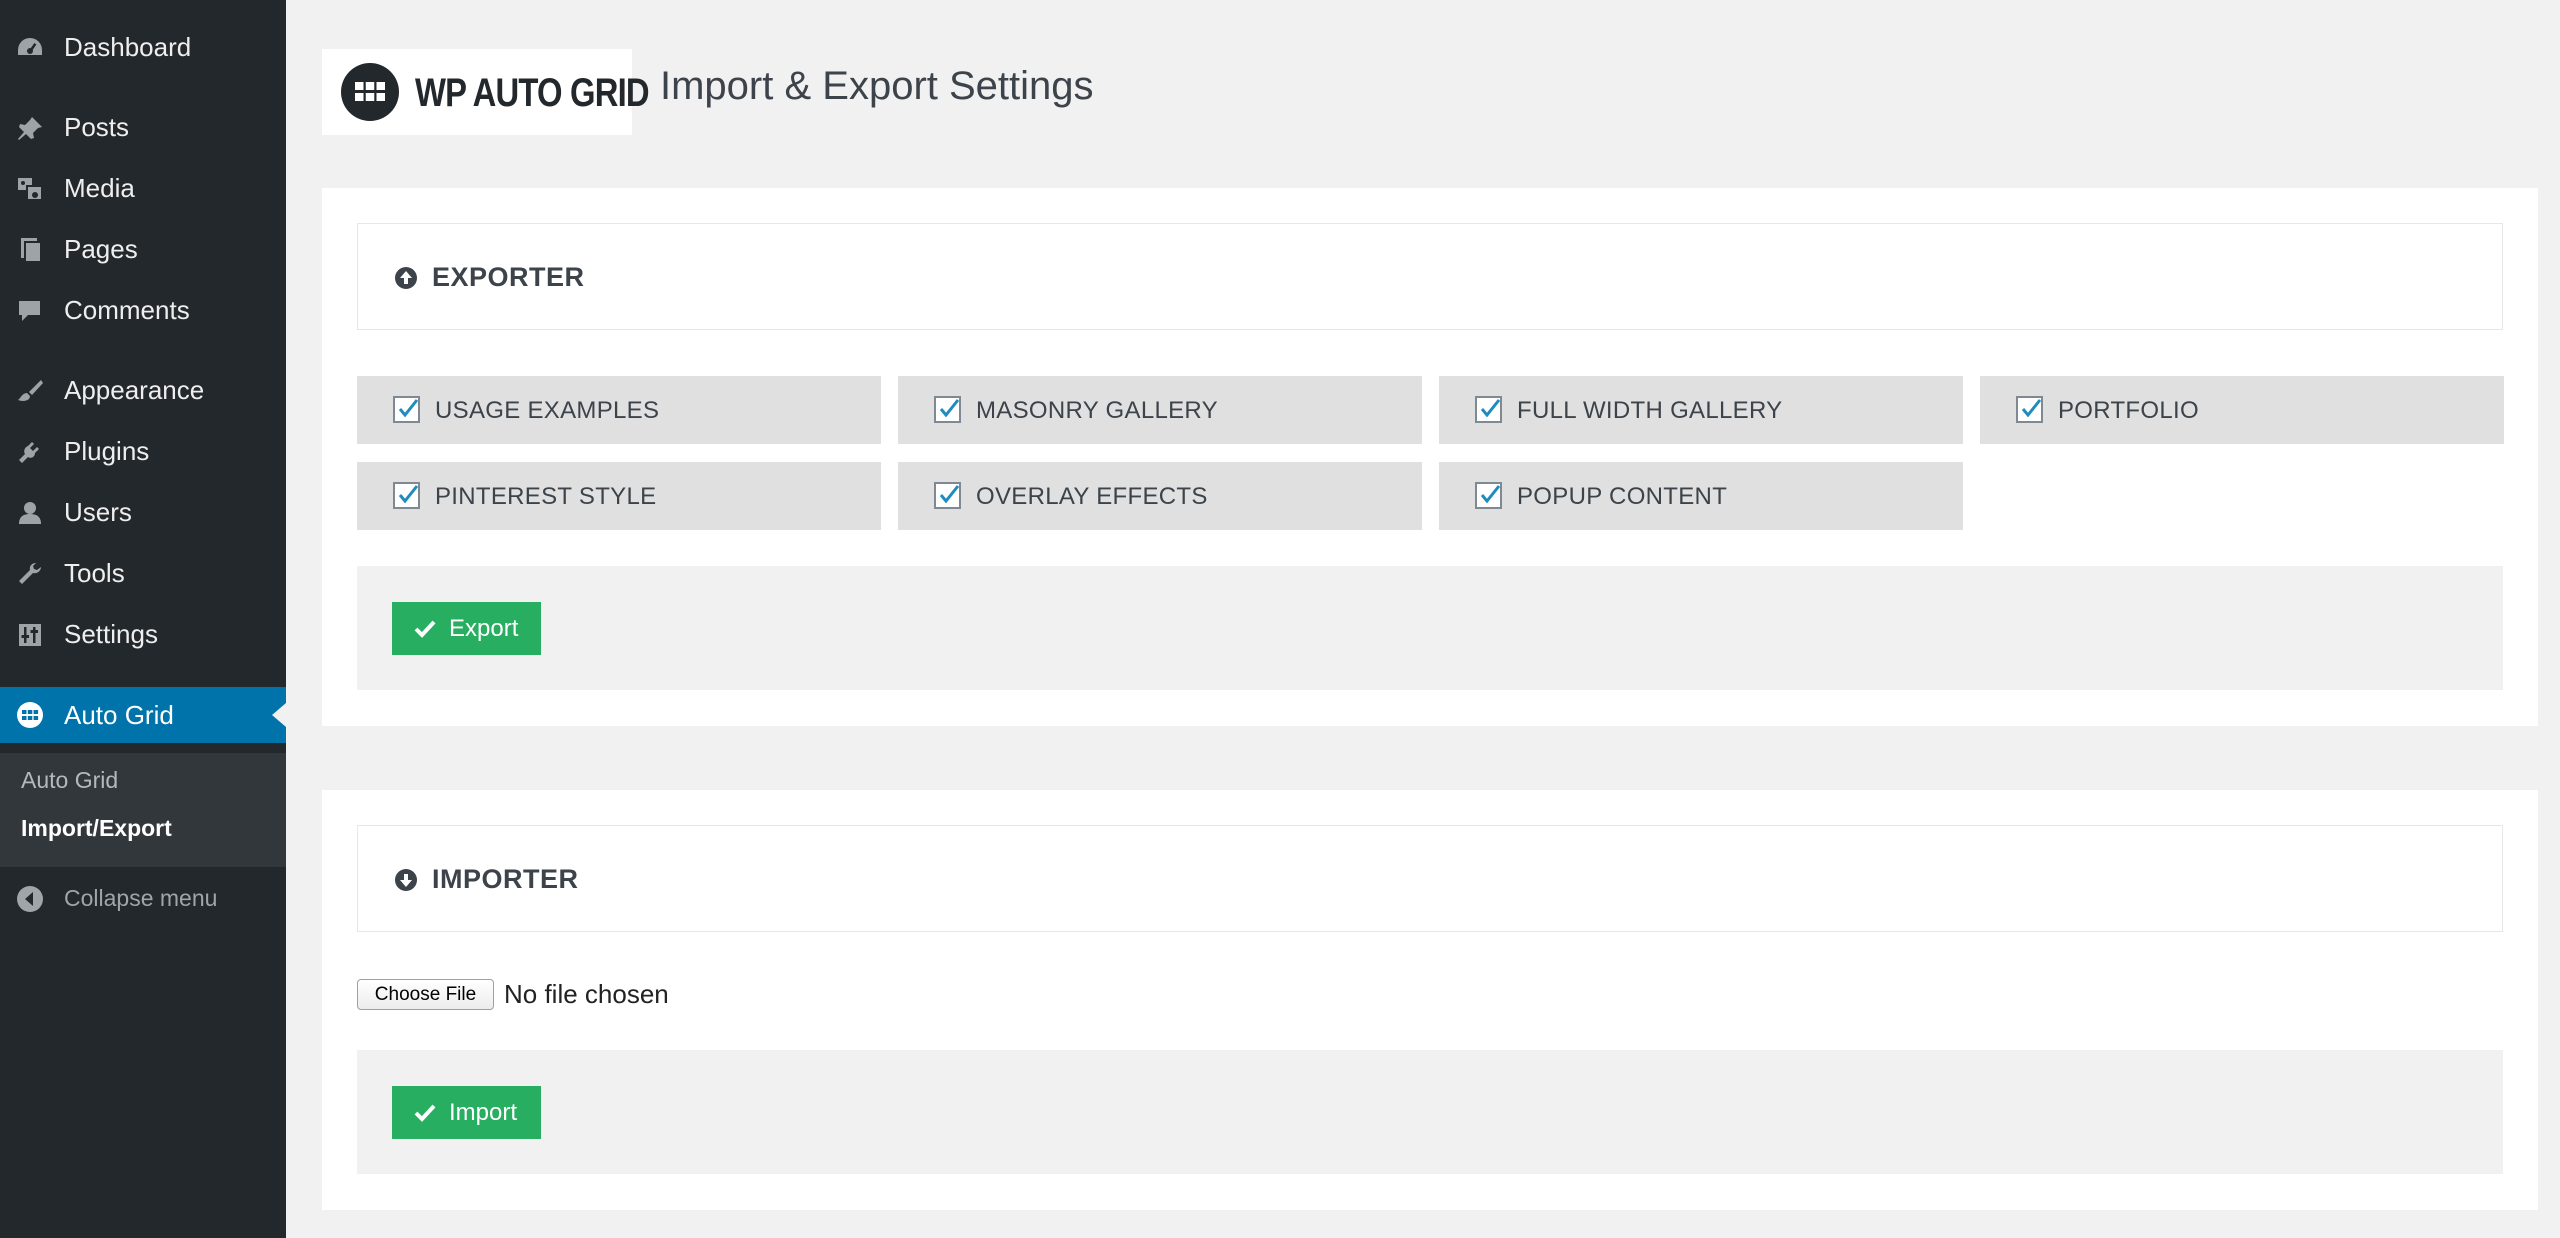 This screenshot has height=1238, width=2560. What do you see at coordinates (111, 633) in the screenshot?
I see `sidebar-item-label: Settings` at bounding box center [111, 633].